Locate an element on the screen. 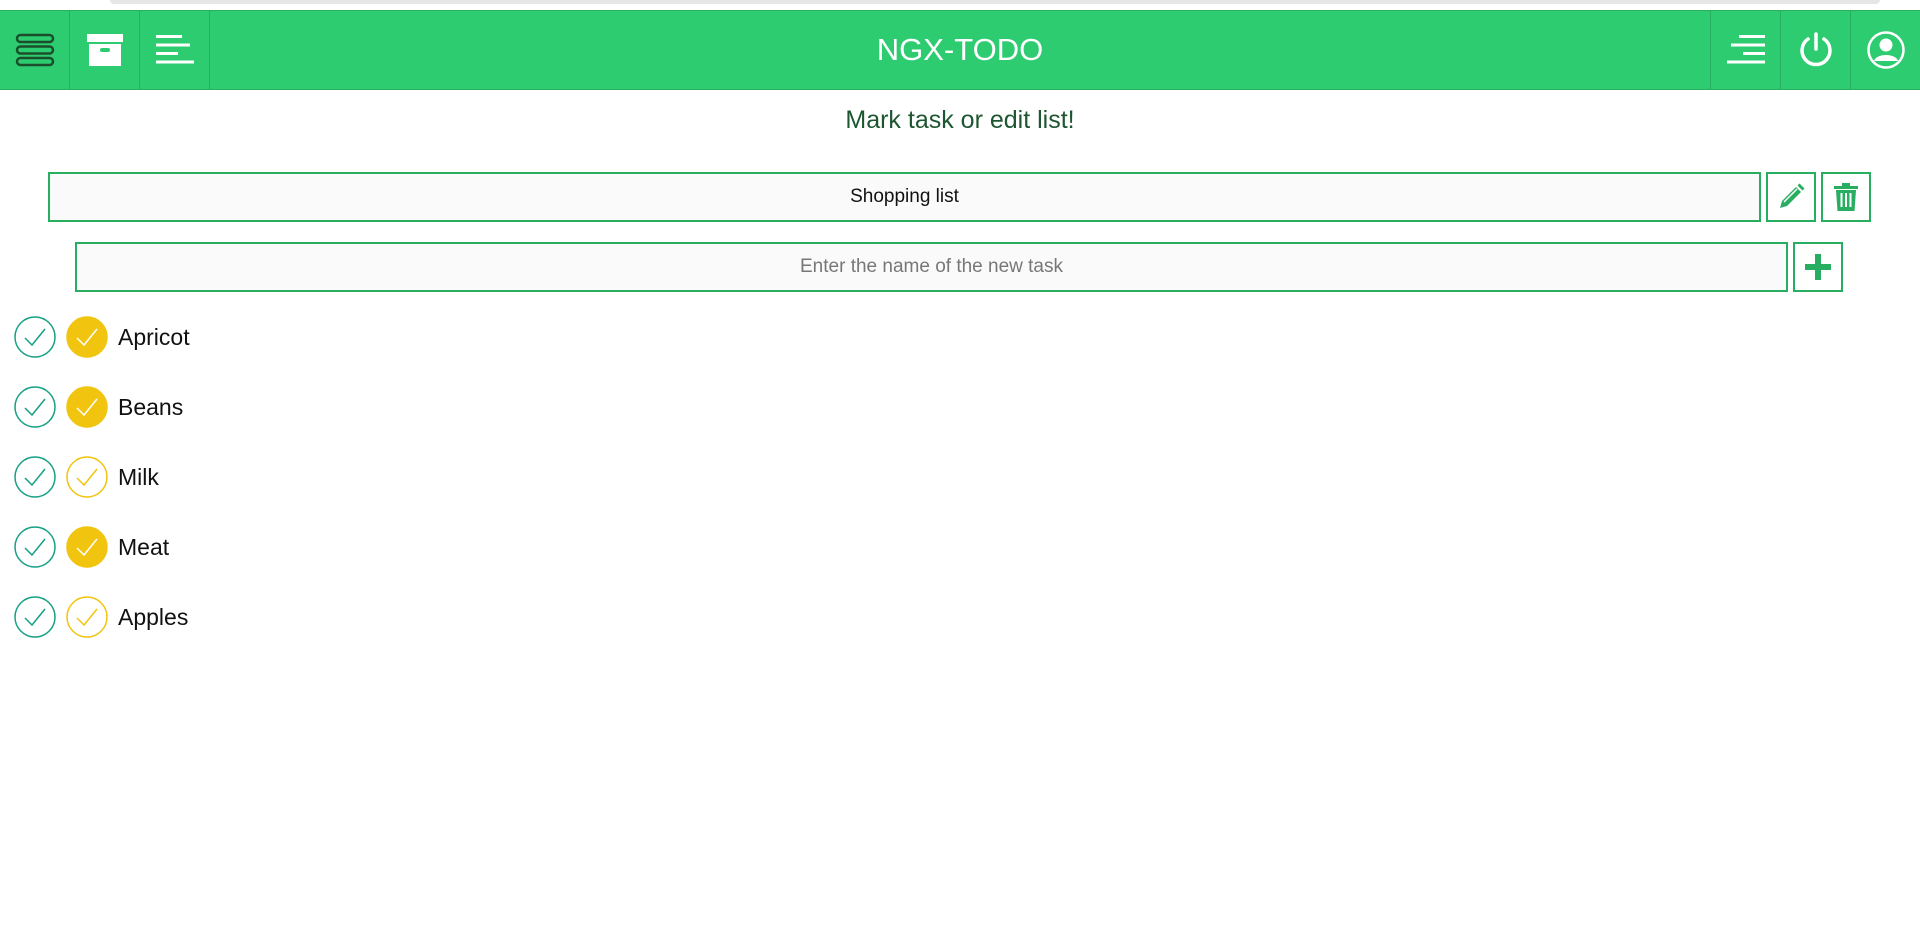  task-name: Meat is located at coordinates (144, 546).